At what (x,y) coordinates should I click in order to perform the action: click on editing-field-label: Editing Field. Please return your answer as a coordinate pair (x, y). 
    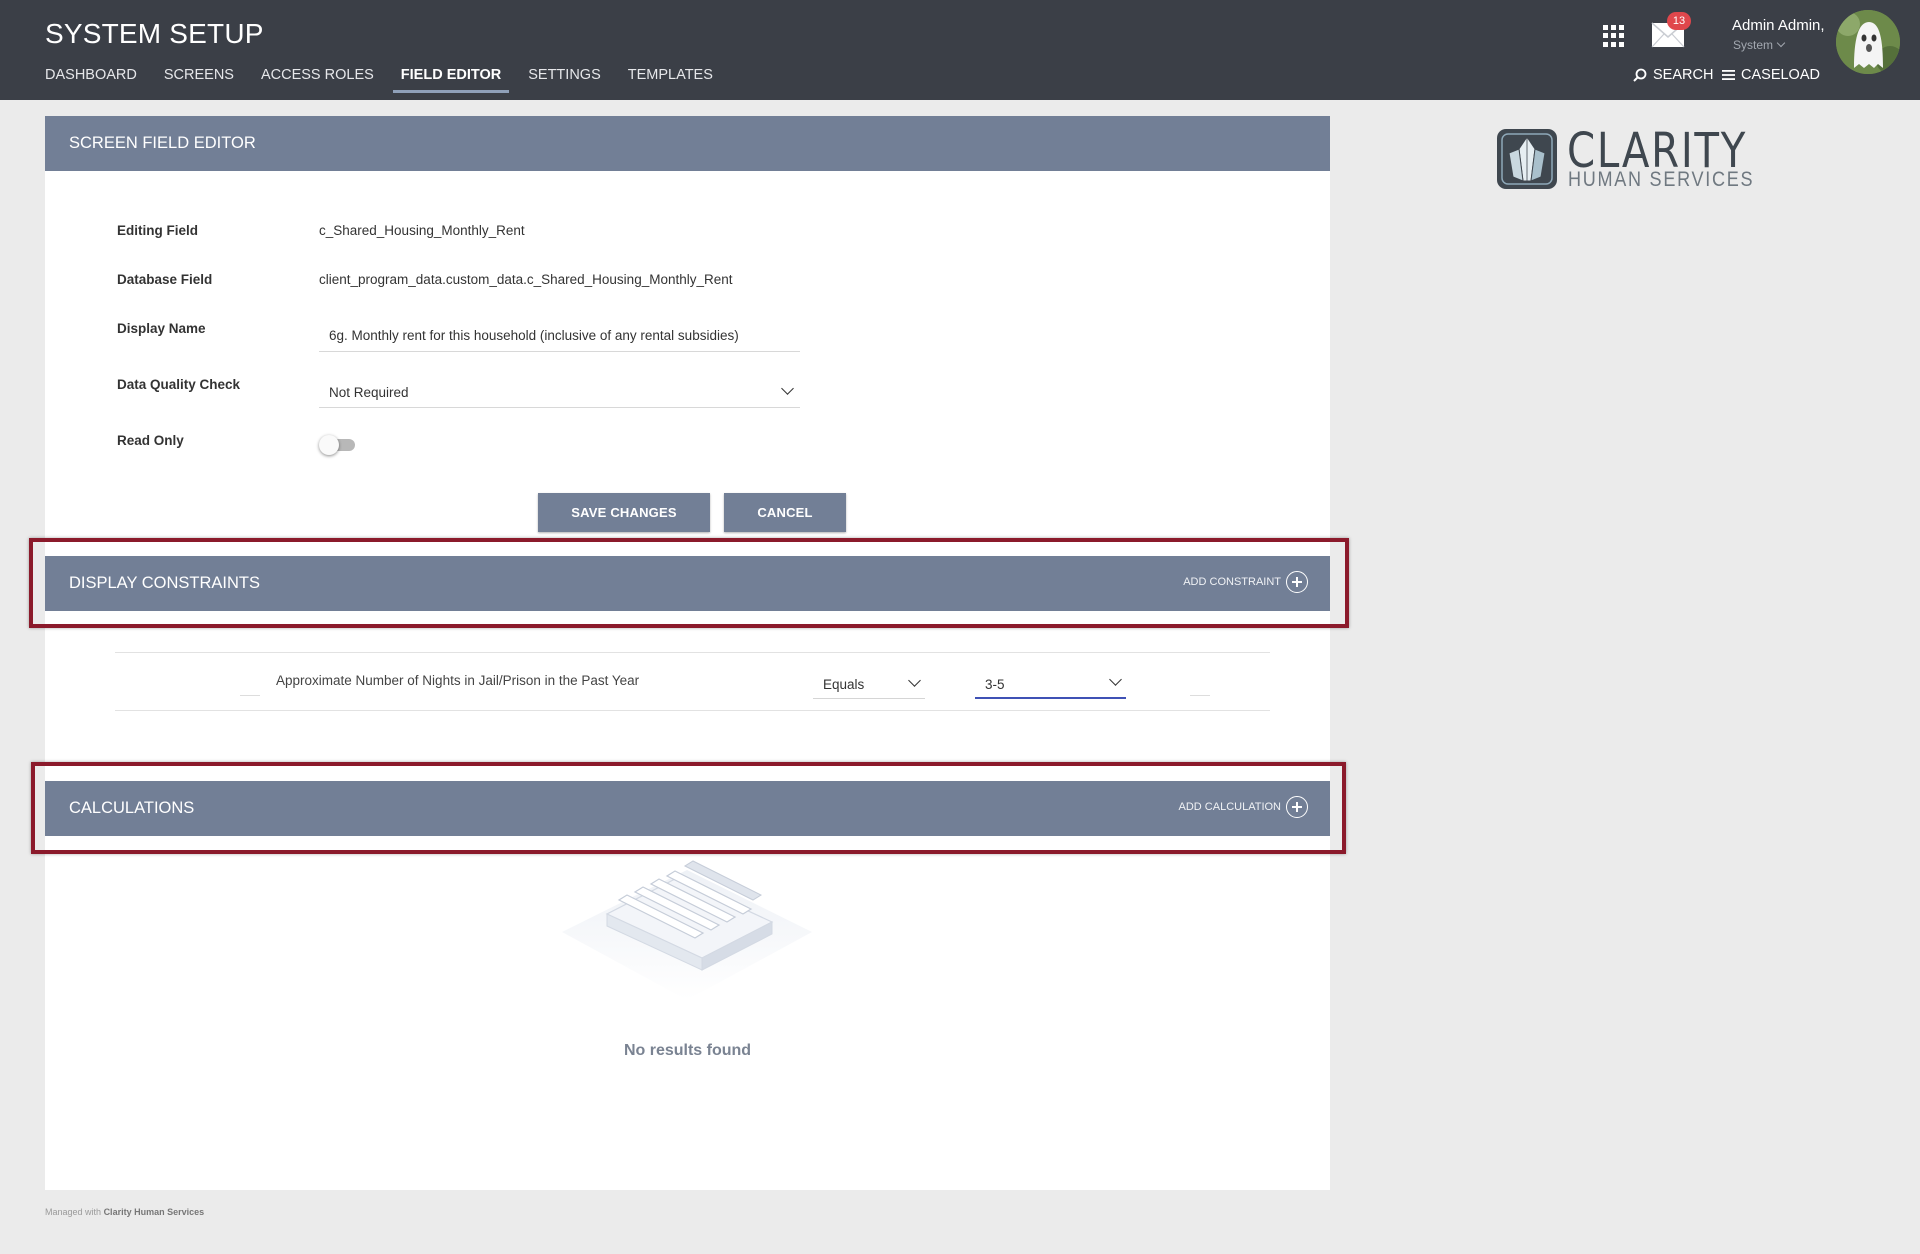
    Looking at the image, I should click on (157, 230).